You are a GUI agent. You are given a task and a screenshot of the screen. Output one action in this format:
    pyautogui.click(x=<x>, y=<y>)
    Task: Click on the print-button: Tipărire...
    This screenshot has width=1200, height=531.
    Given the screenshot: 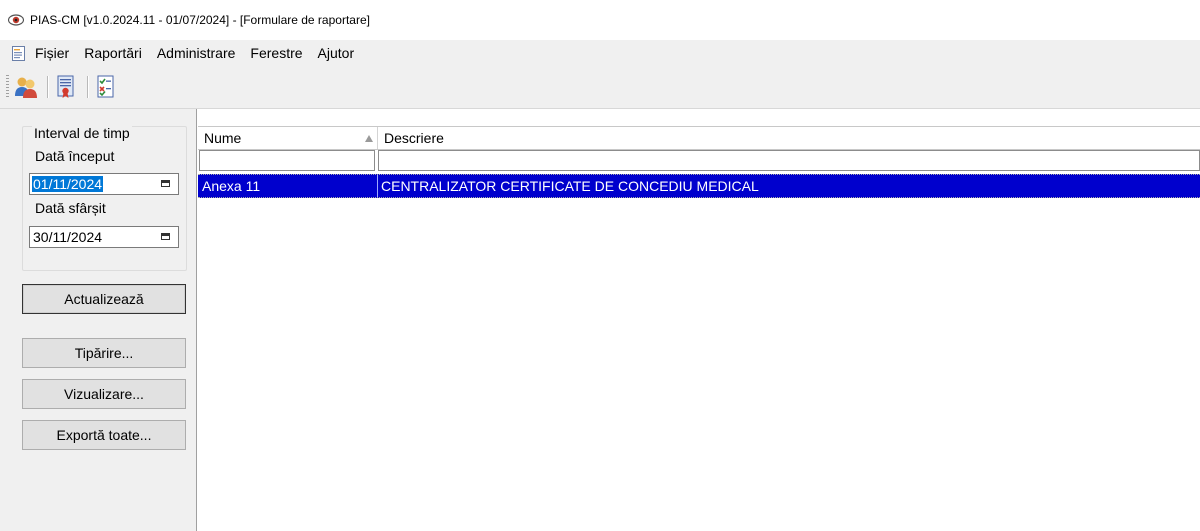 What is the action you would take?
    pyautogui.click(x=104, y=353)
    